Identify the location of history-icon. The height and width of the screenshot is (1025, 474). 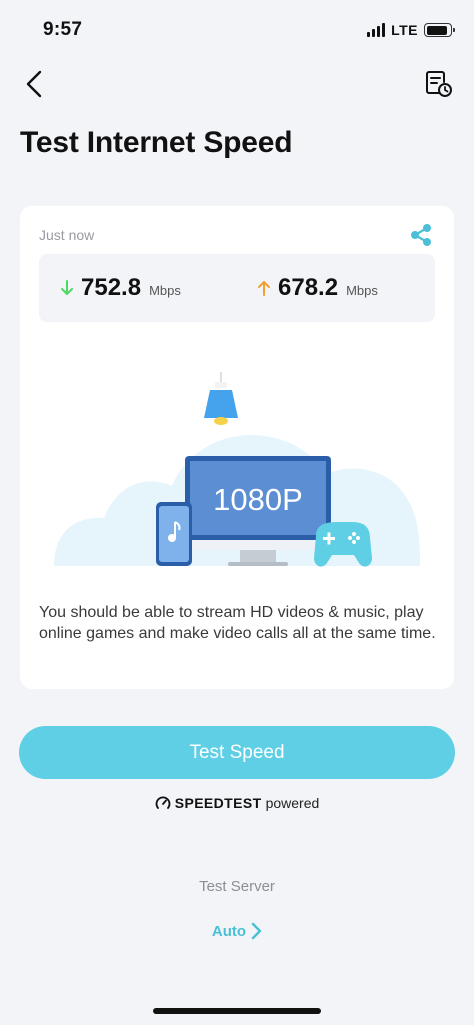
(439, 84).